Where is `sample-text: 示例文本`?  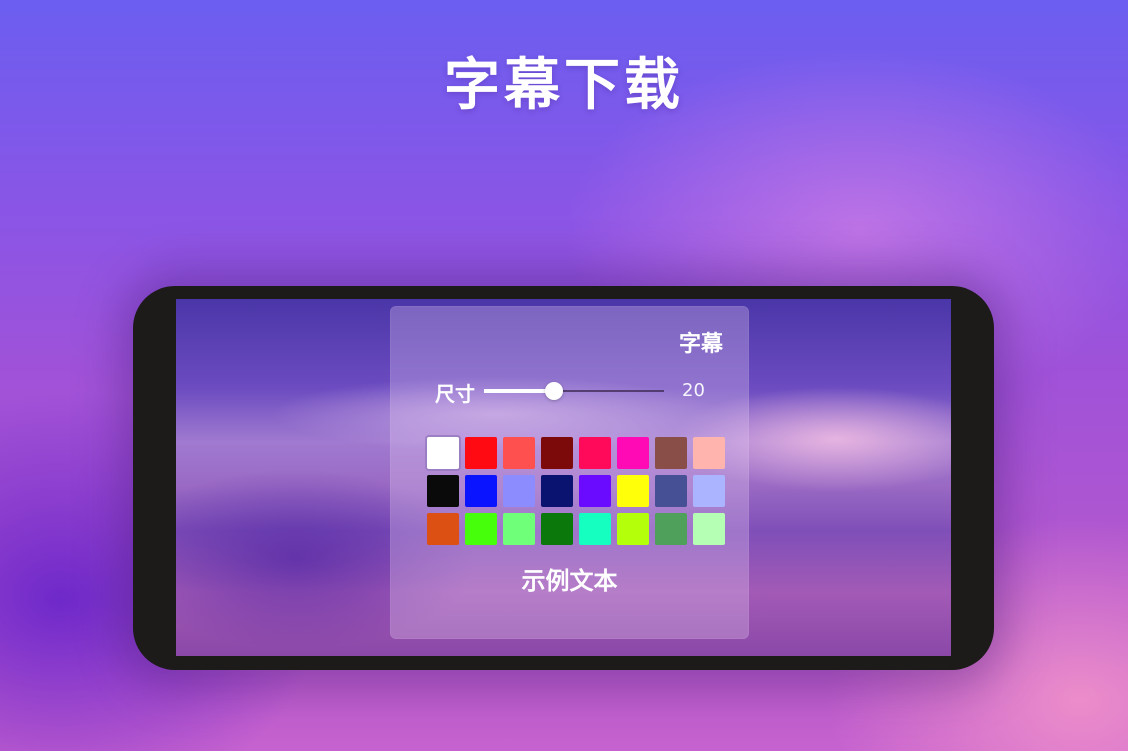 sample-text: 示例文本 is located at coordinates (569, 581).